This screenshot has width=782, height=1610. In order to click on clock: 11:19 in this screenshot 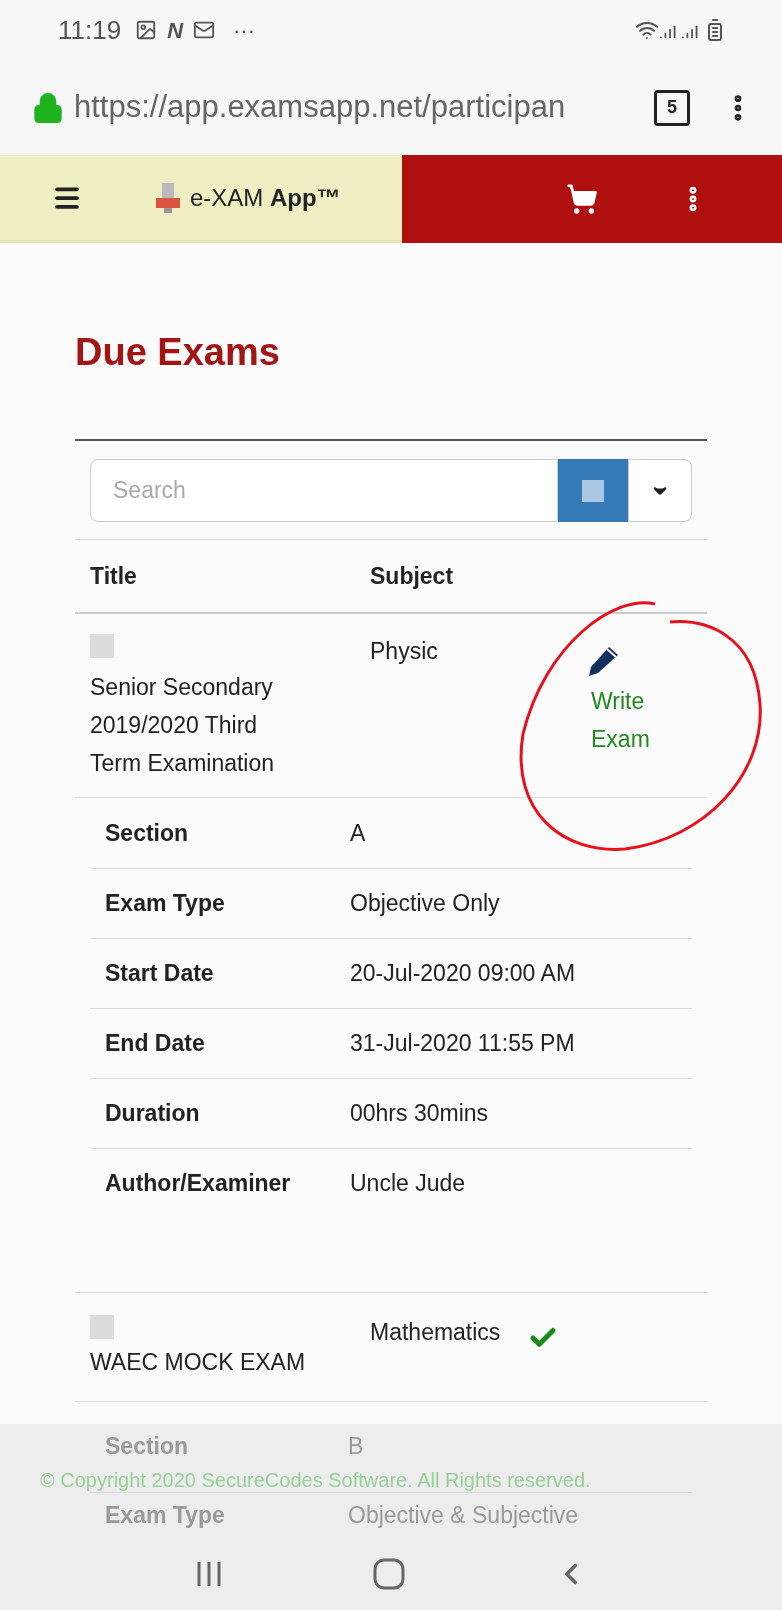, I will do `click(90, 30)`.